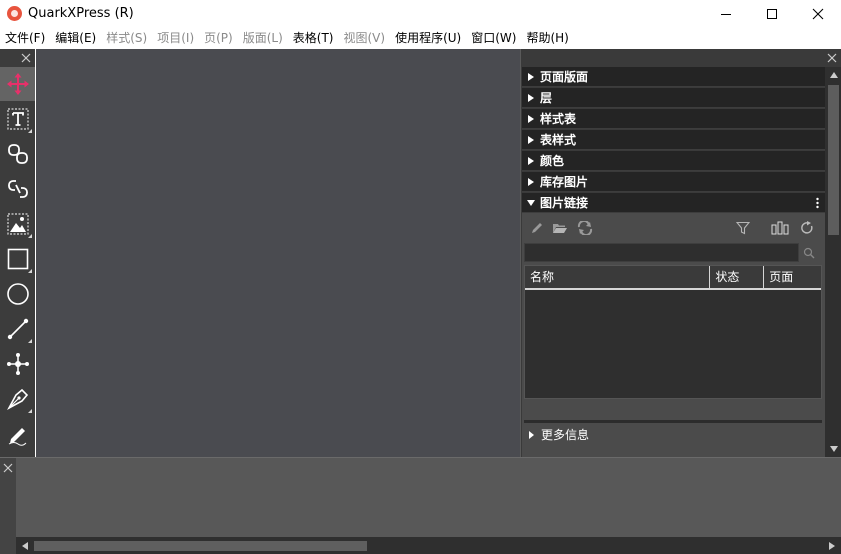 Image resolution: width=841 pixels, height=554 pixels. I want to click on horizontal-scrollbar, so click(428, 545).